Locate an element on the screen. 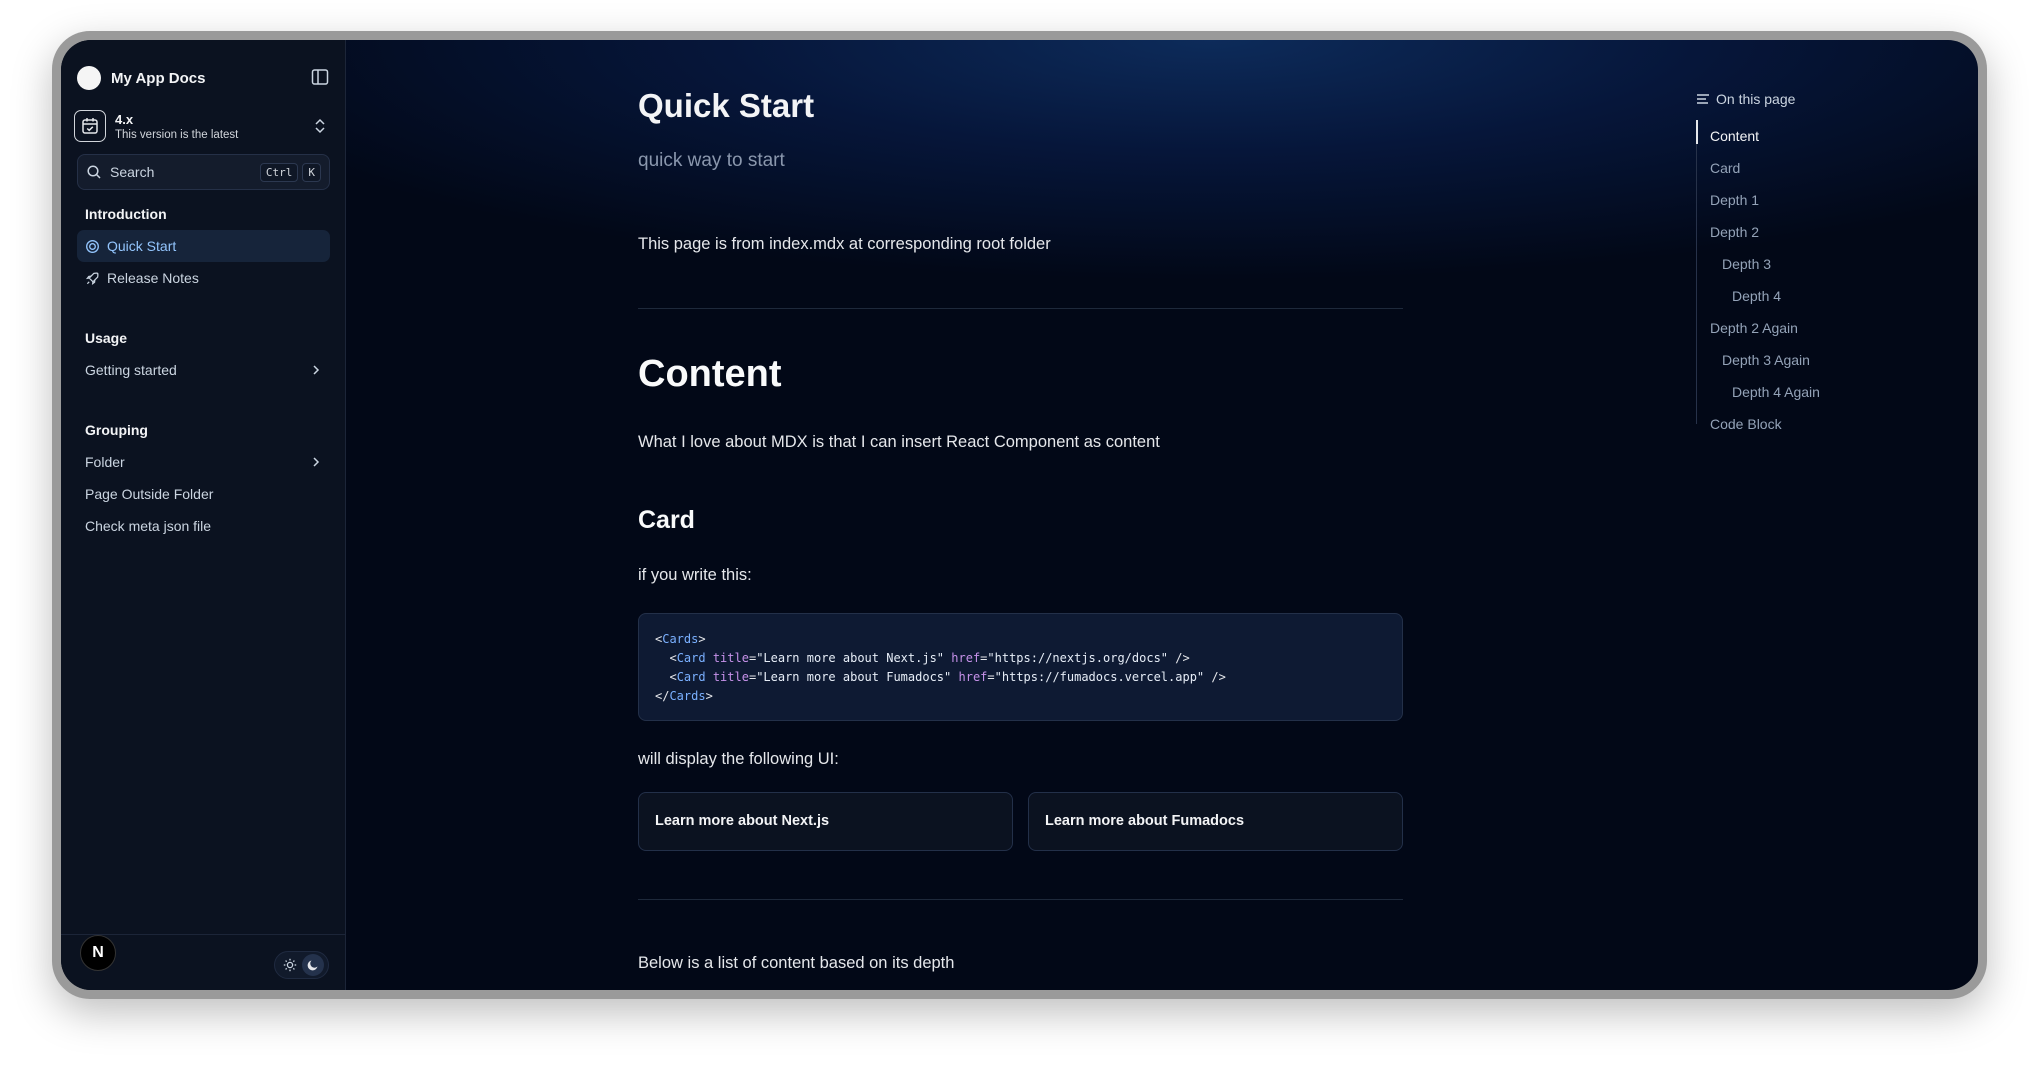  sidebar-item-release-notes: Release Notes is located at coordinates (203, 278).